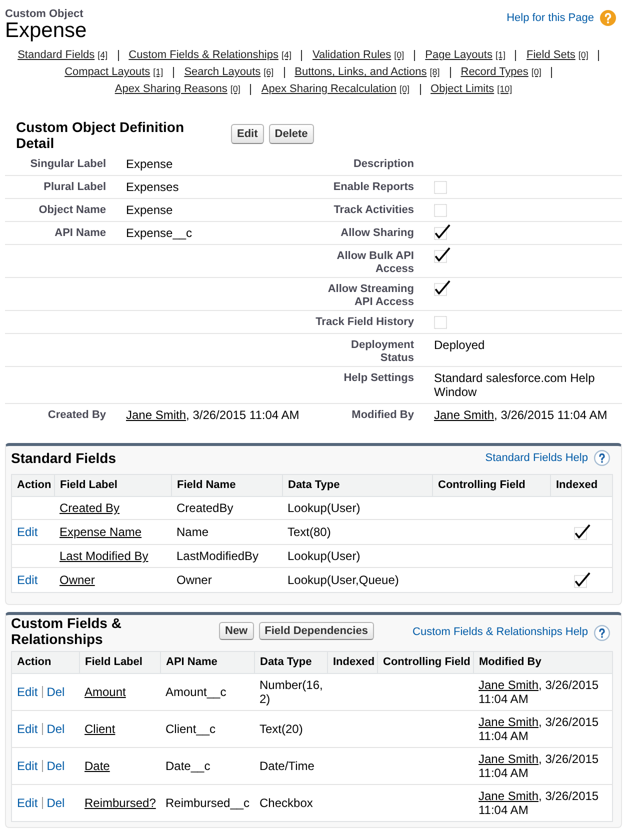 This screenshot has width=630, height=829. Describe the element at coordinates (68, 164) in the screenshot. I see `field-label: Singular Label` at that location.